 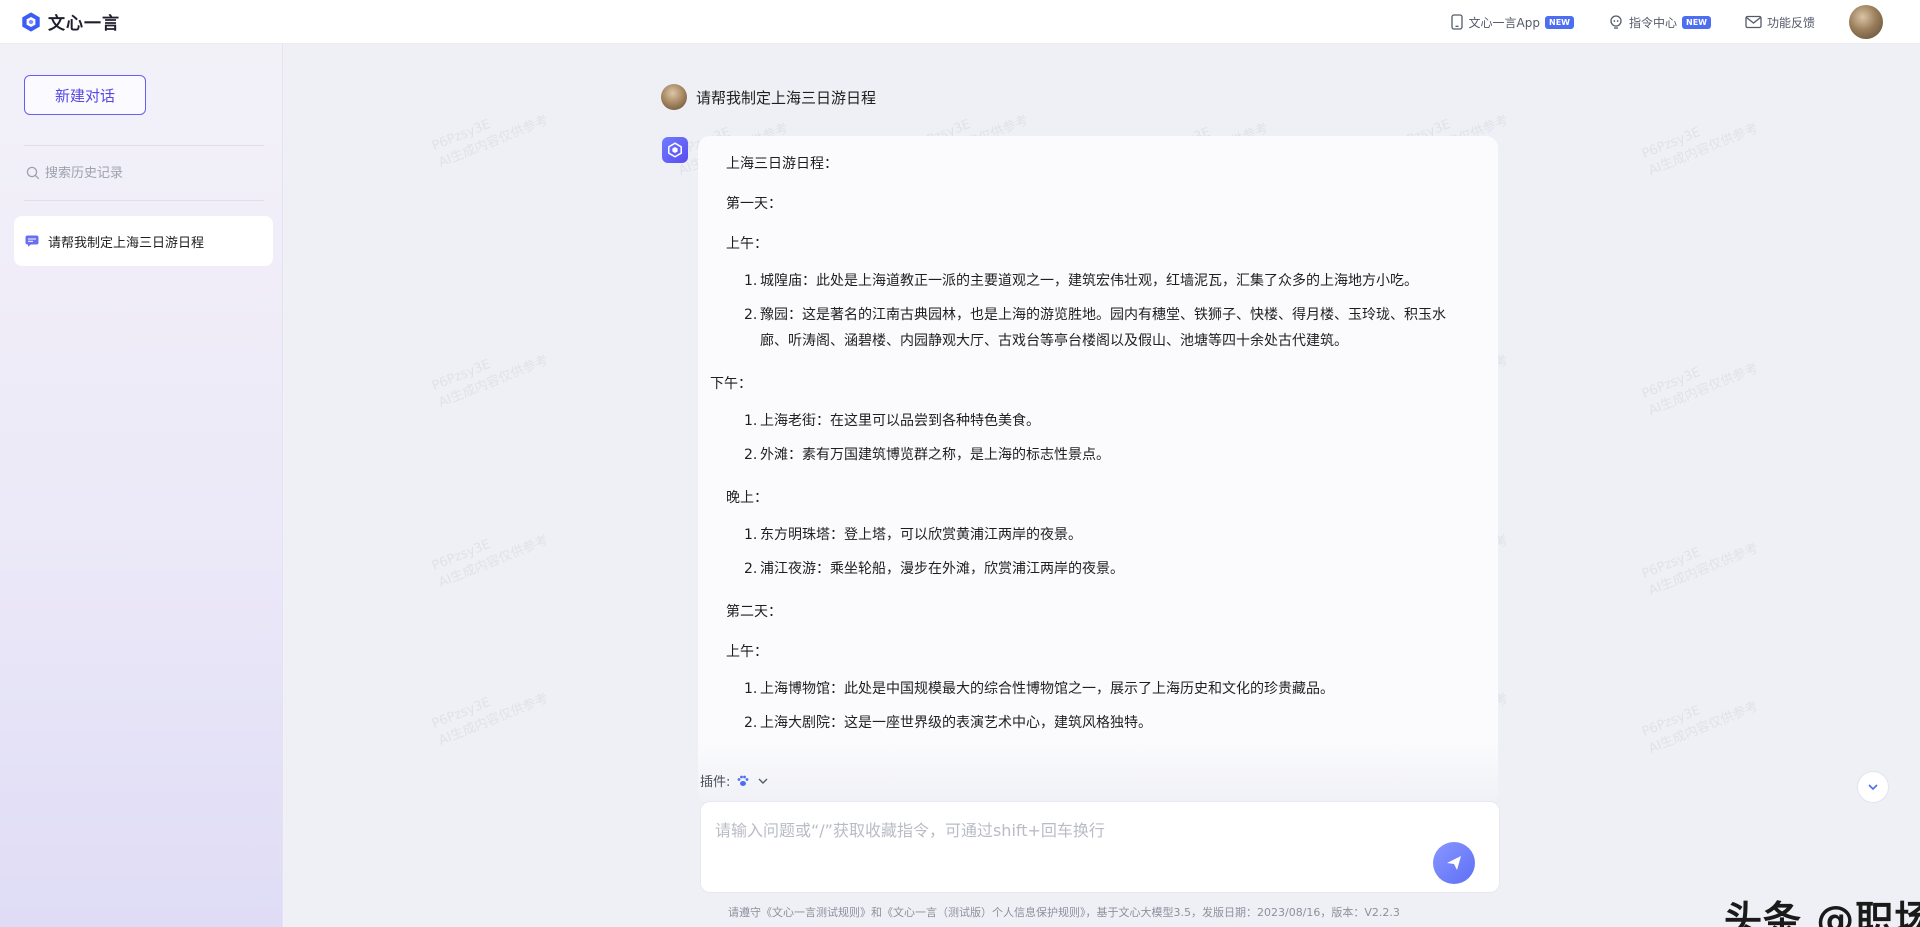 I want to click on user-question-text: 请帮我制定上海三日游日程, so click(x=786, y=97).